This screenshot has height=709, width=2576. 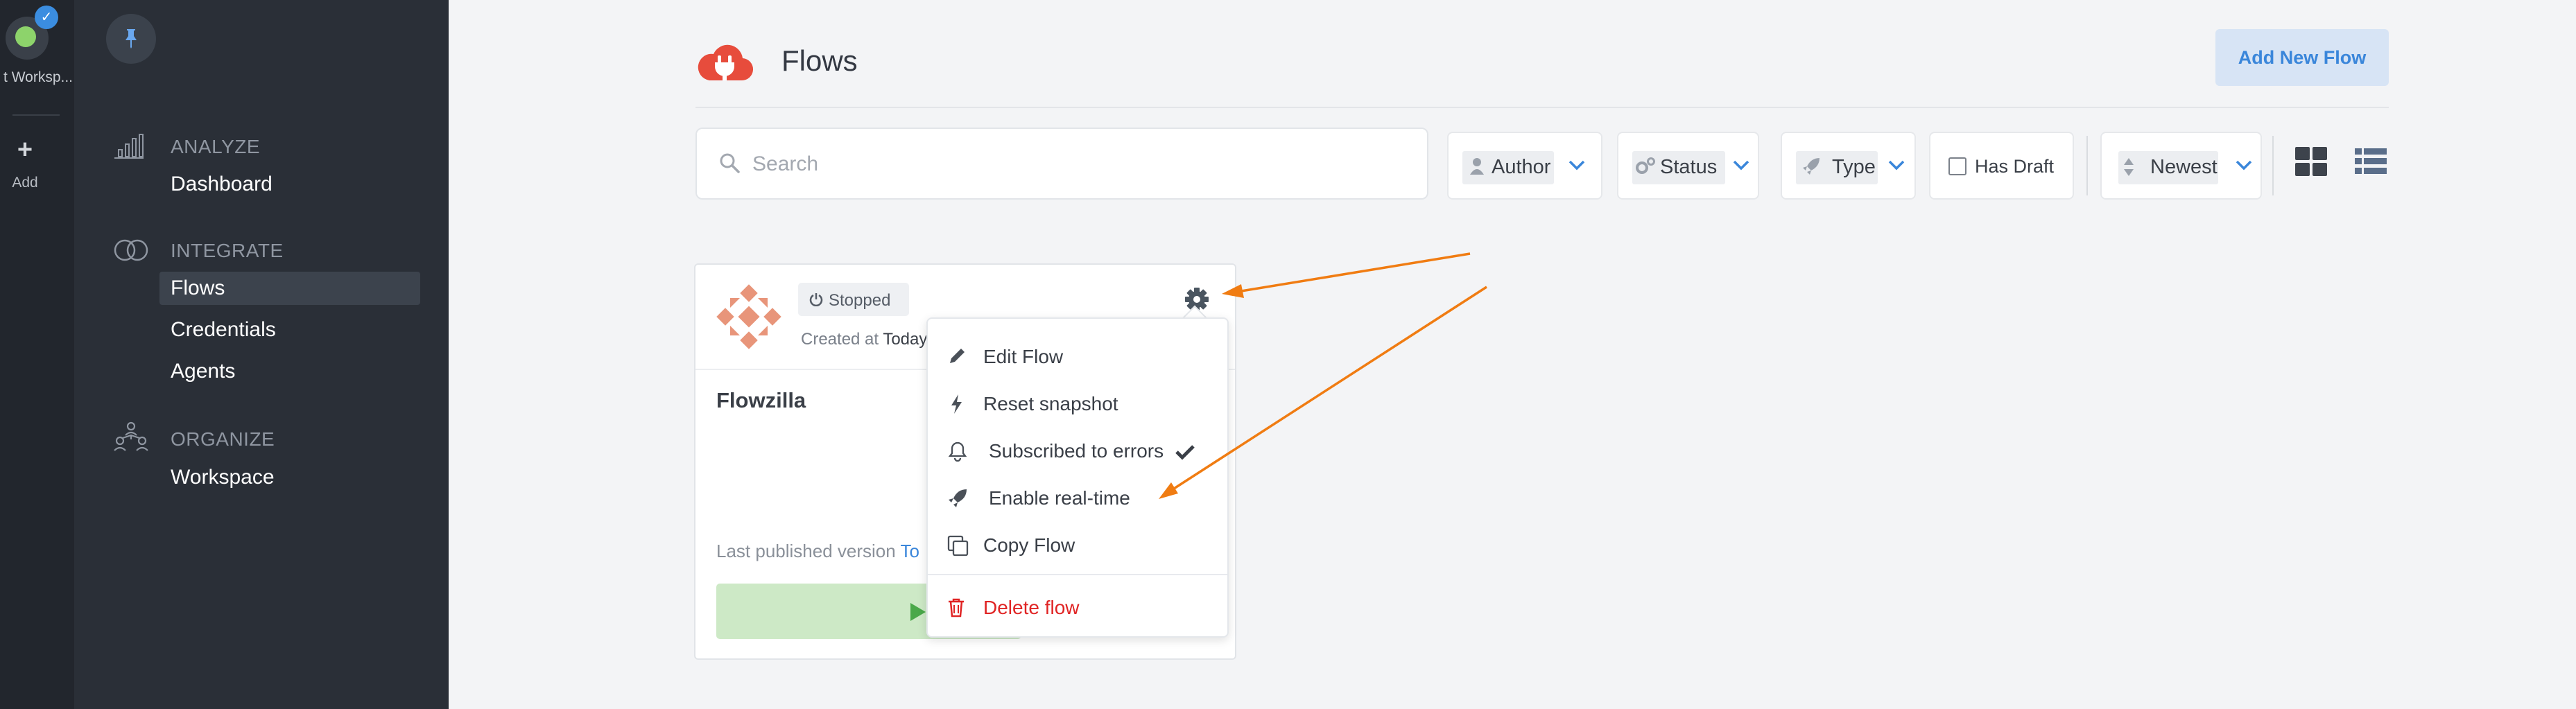 I want to click on annotation-arrow-to-realtime, so click(x=1330, y=388).